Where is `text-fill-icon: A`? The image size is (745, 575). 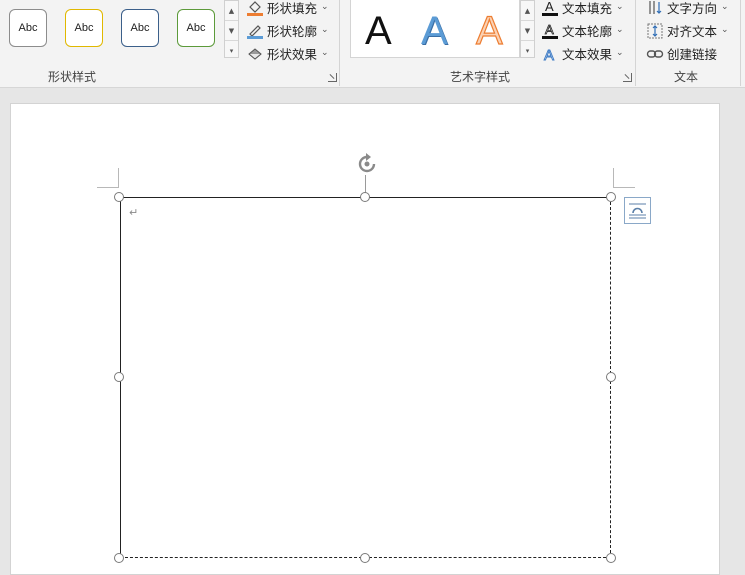 text-fill-icon: A is located at coordinates (550, 8).